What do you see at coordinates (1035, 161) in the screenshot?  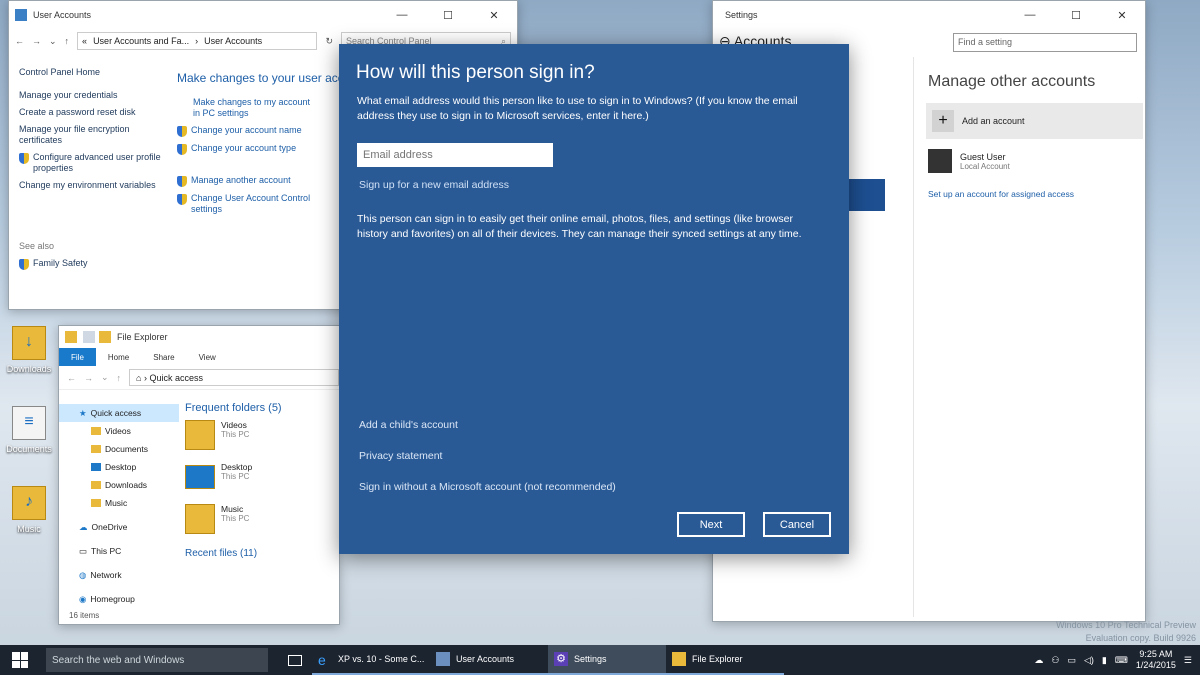 I see `guest-account-item: Guest User Local Account` at bounding box center [1035, 161].